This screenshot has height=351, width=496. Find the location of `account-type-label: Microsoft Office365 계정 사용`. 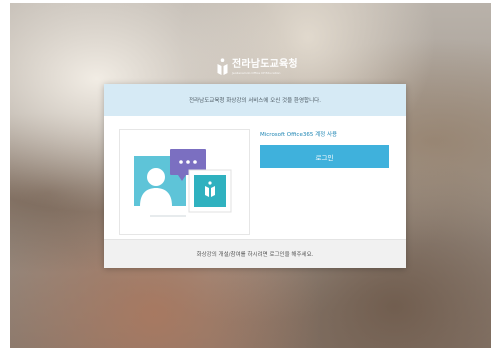

account-type-label: Microsoft Office365 계정 사용 is located at coordinates (299, 135).